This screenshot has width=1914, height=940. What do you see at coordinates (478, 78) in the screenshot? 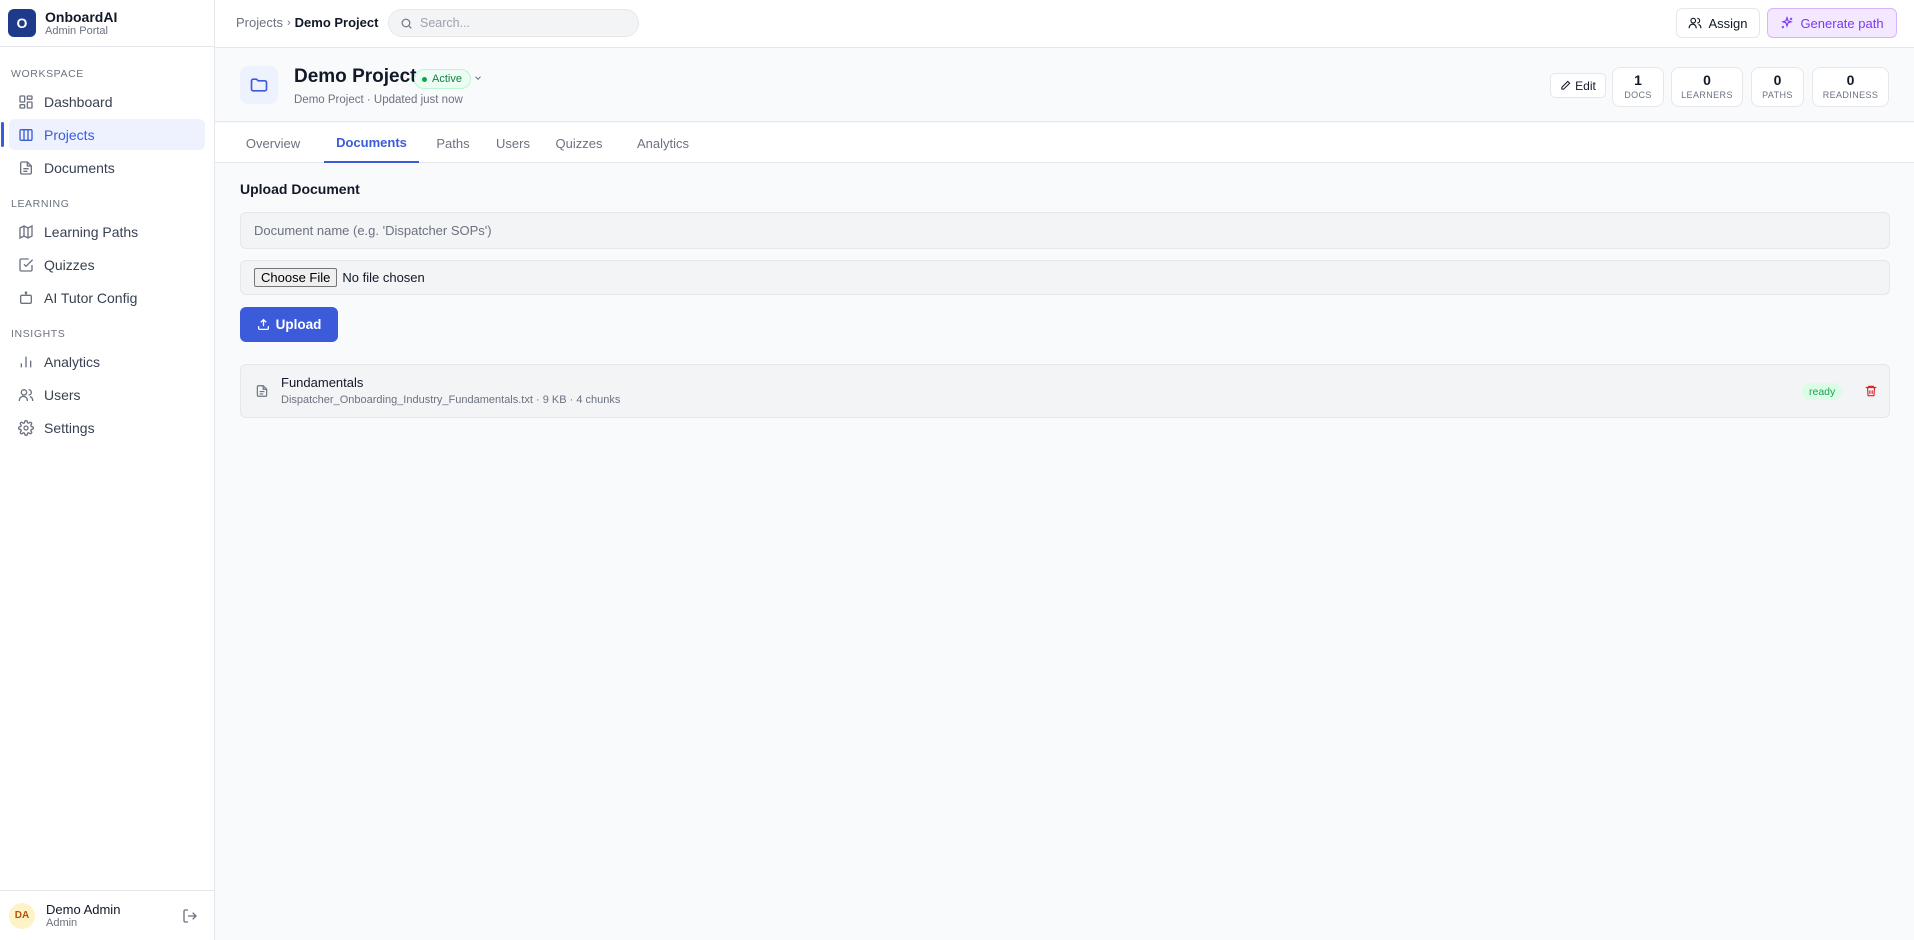
I see `chevron-down-icon` at bounding box center [478, 78].